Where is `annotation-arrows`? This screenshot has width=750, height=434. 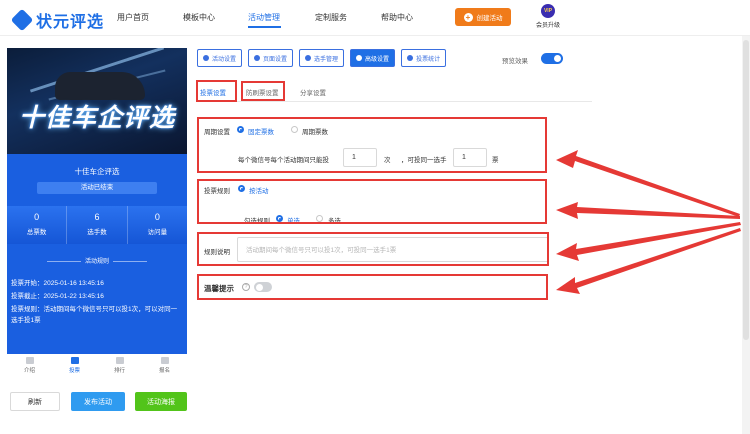
annotation-arrows is located at coordinates (648, 222).